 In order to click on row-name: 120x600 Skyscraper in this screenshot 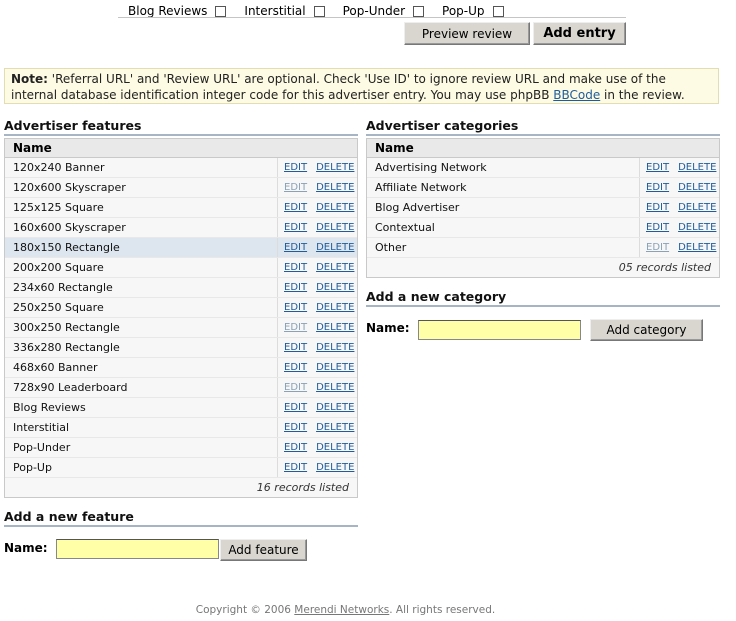, I will do `click(69, 187)`.